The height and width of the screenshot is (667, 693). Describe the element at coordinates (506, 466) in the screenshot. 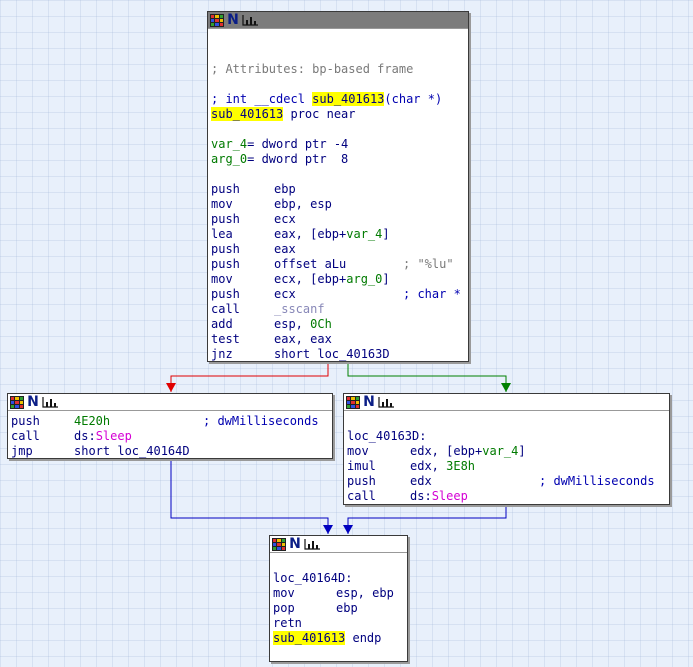

I see `instruction-line: imul edx, 3E8h` at that location.